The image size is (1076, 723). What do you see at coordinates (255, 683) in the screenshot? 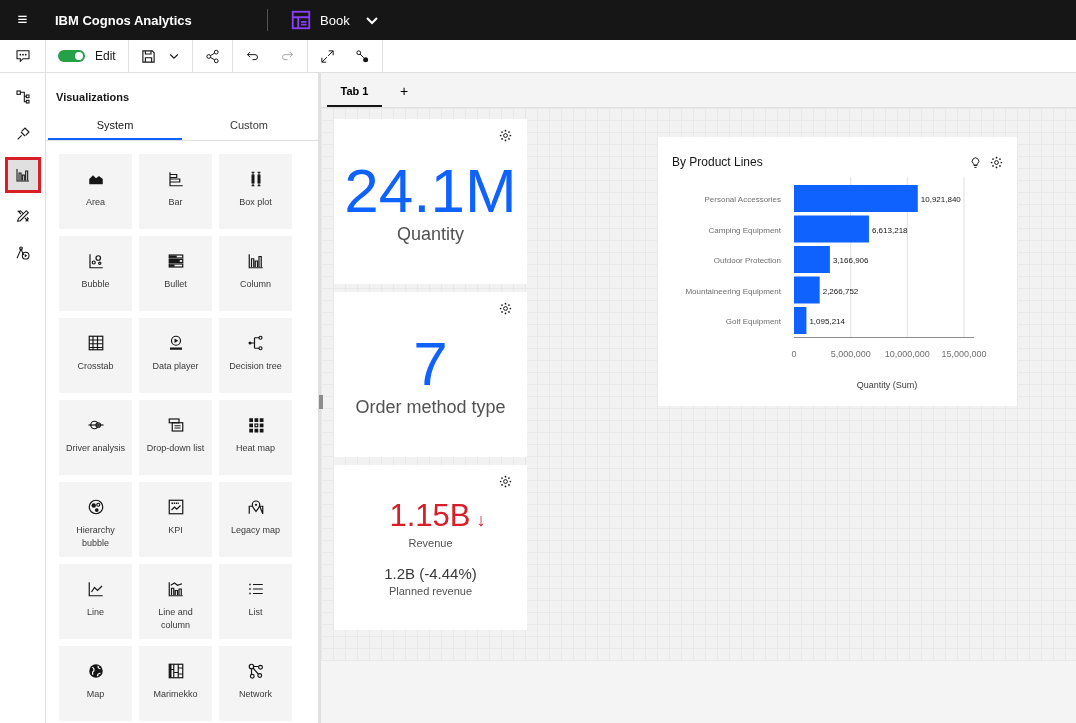
I see `visualization-tile: Network` at bounding box center [255, 683].